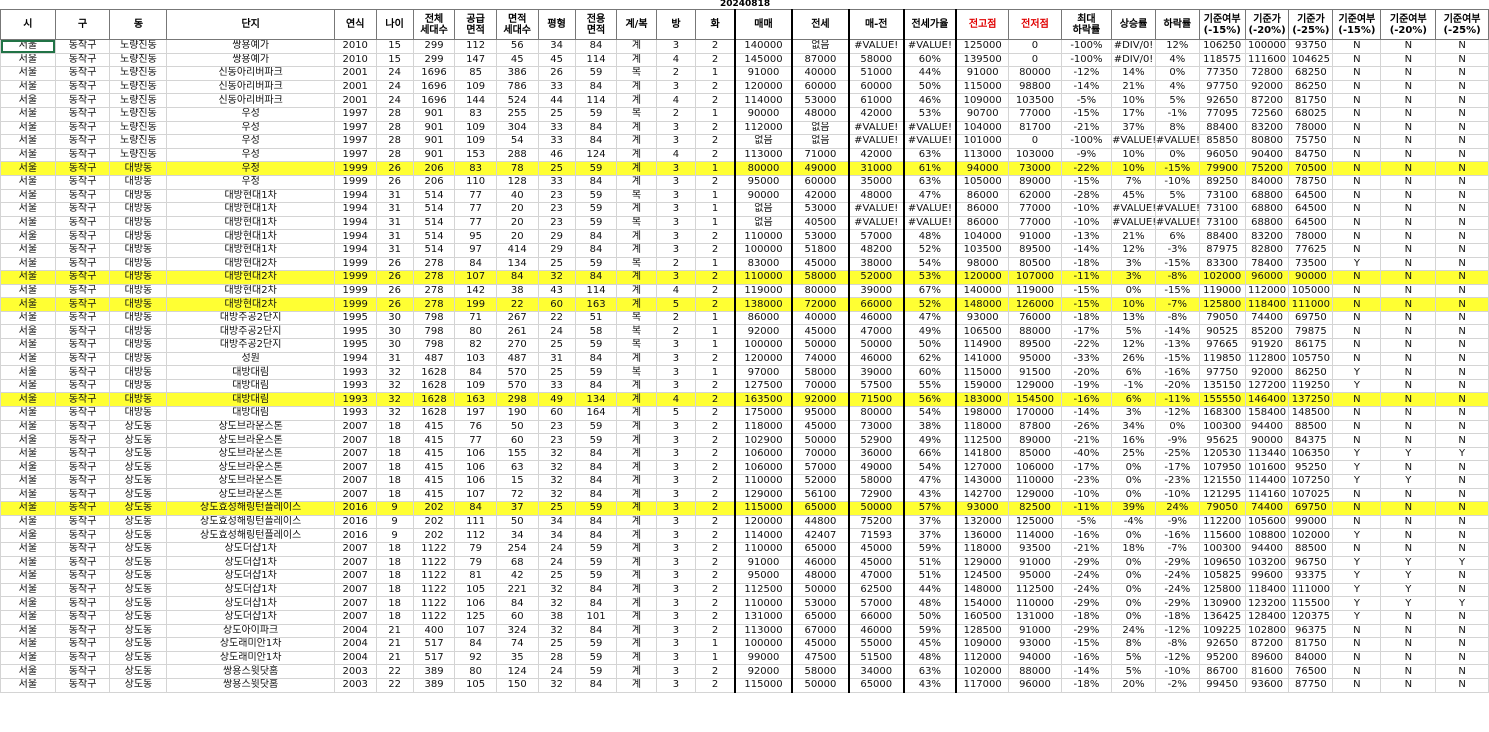 Image resolution: width=1489 pixels, height=732 pixels. What do you see at coordinates (876, 563) in the screenshot?
I see `table-cell: 45000` at bounding box center [876, 563].